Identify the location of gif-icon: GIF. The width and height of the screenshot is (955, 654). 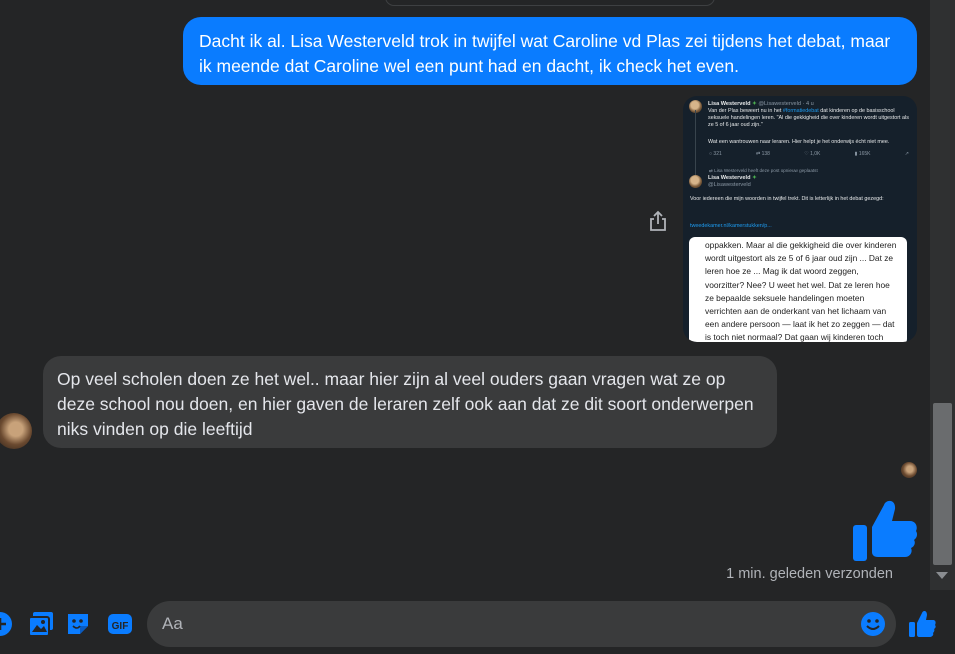
(120, 624).